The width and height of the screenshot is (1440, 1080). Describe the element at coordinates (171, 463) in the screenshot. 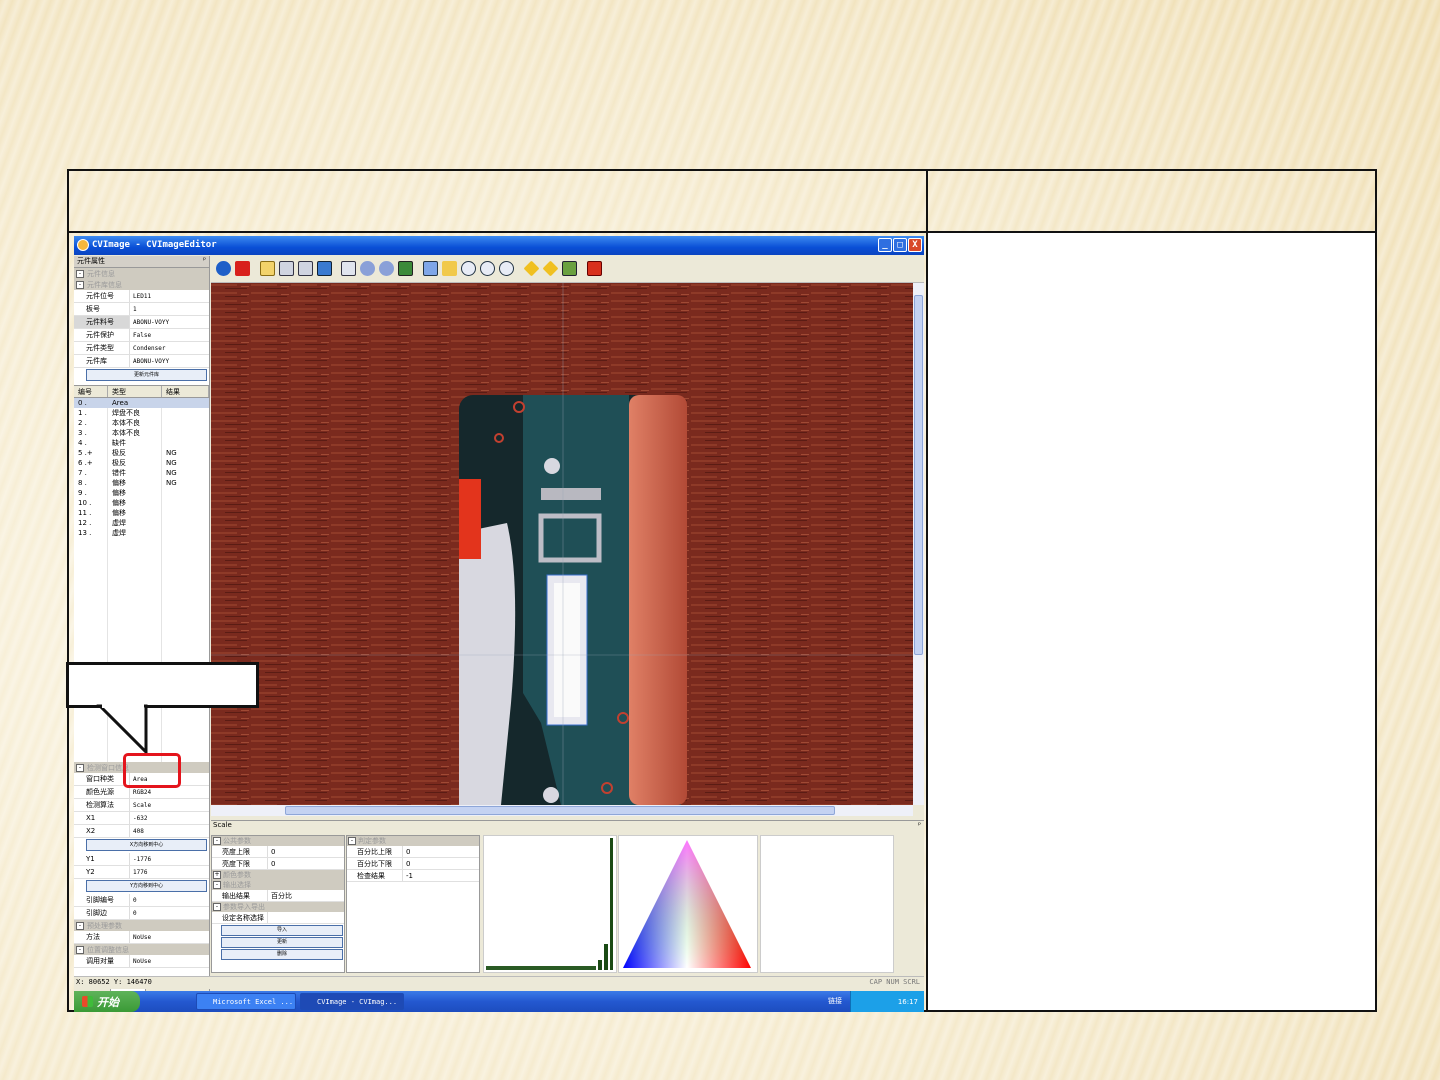

I see `list-cell-result: NG` at that location.